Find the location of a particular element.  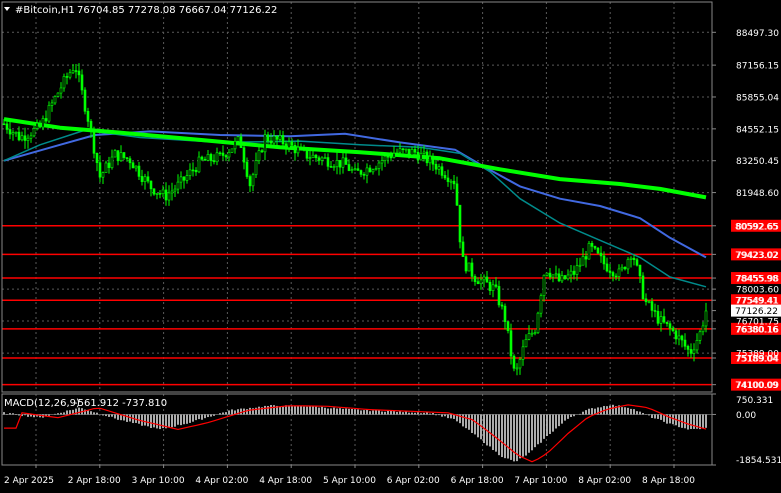

time-label: 8 Apr 02:00 is located at coordinates (604, 481).